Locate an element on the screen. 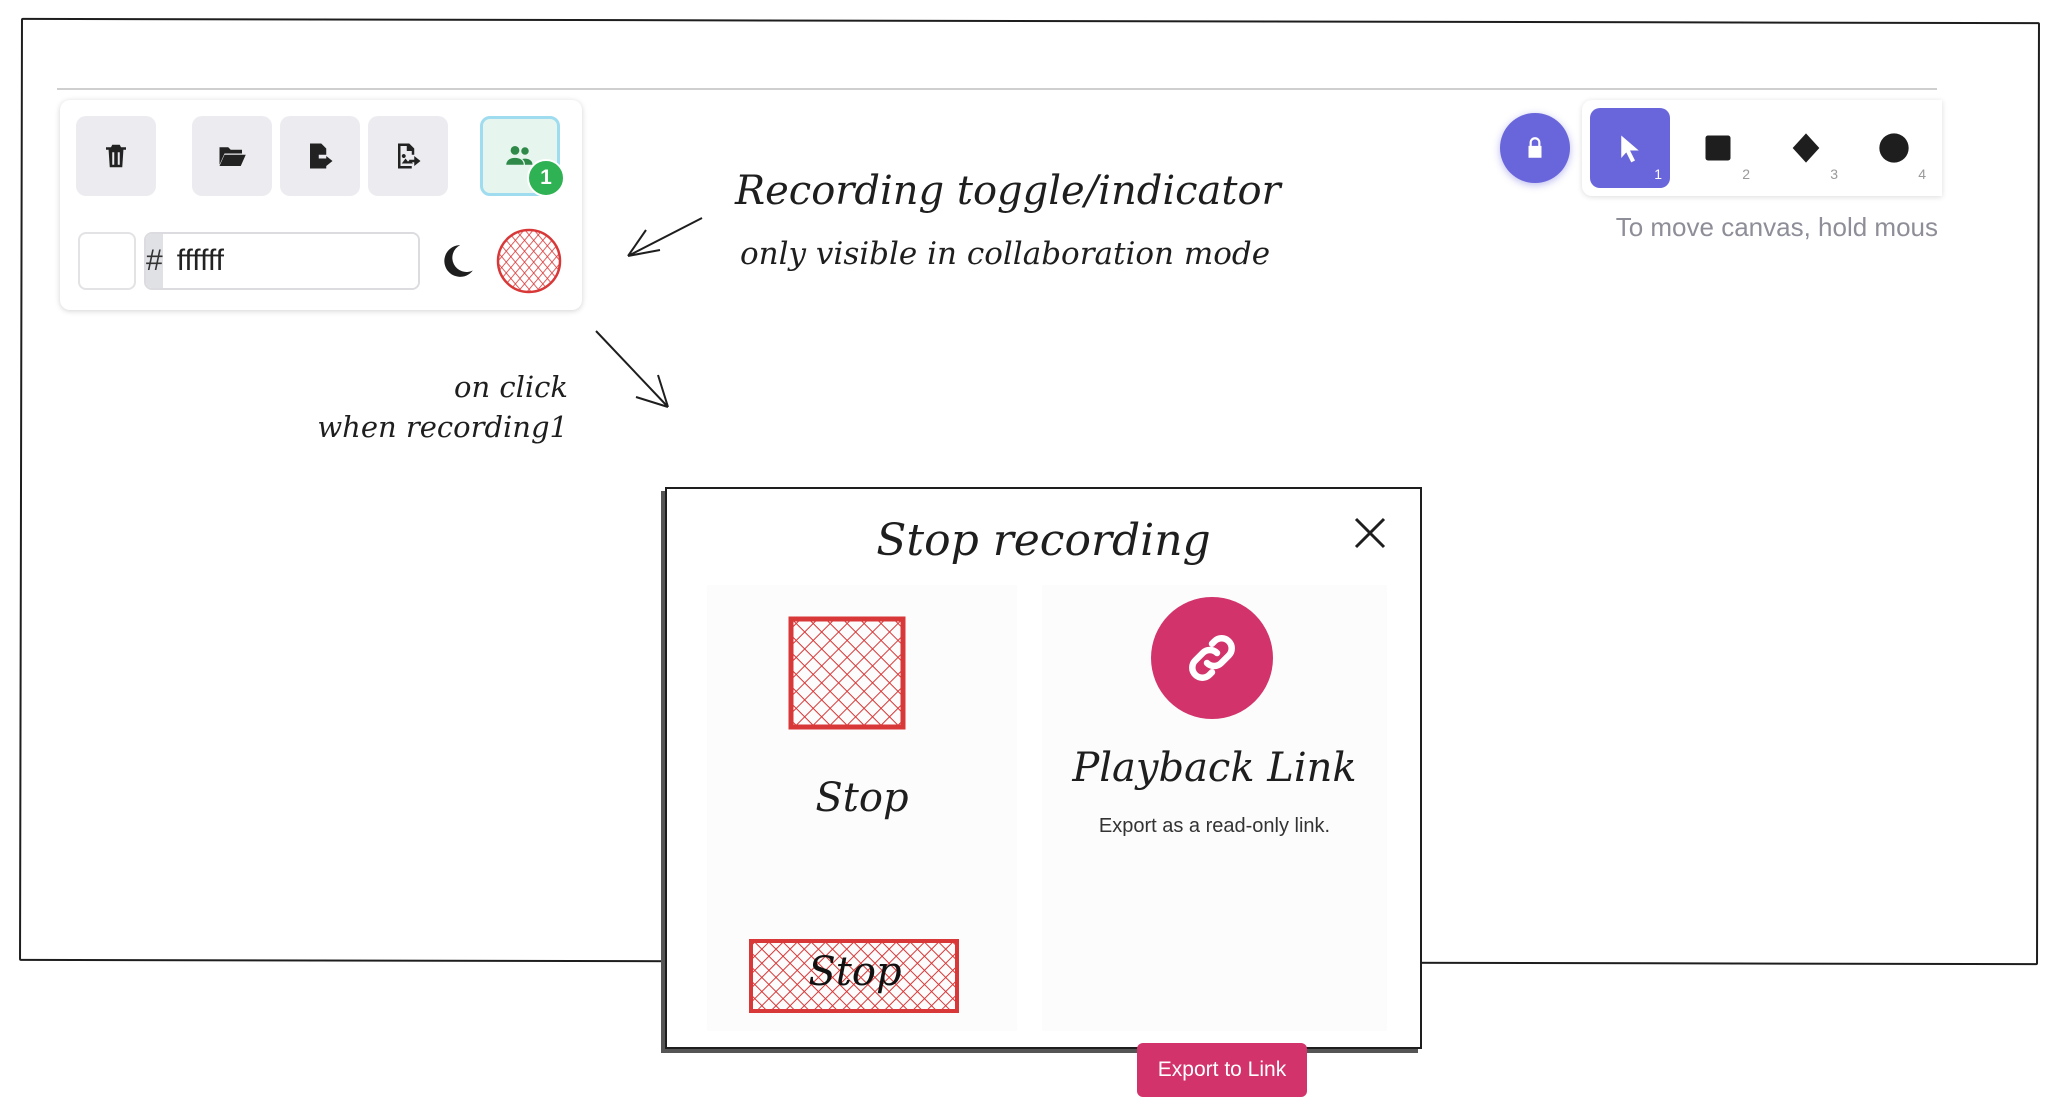 This screenshot has height=1097, width=2056. playback-description: Export as a read-only link. is located at coordinates (1214, 826).